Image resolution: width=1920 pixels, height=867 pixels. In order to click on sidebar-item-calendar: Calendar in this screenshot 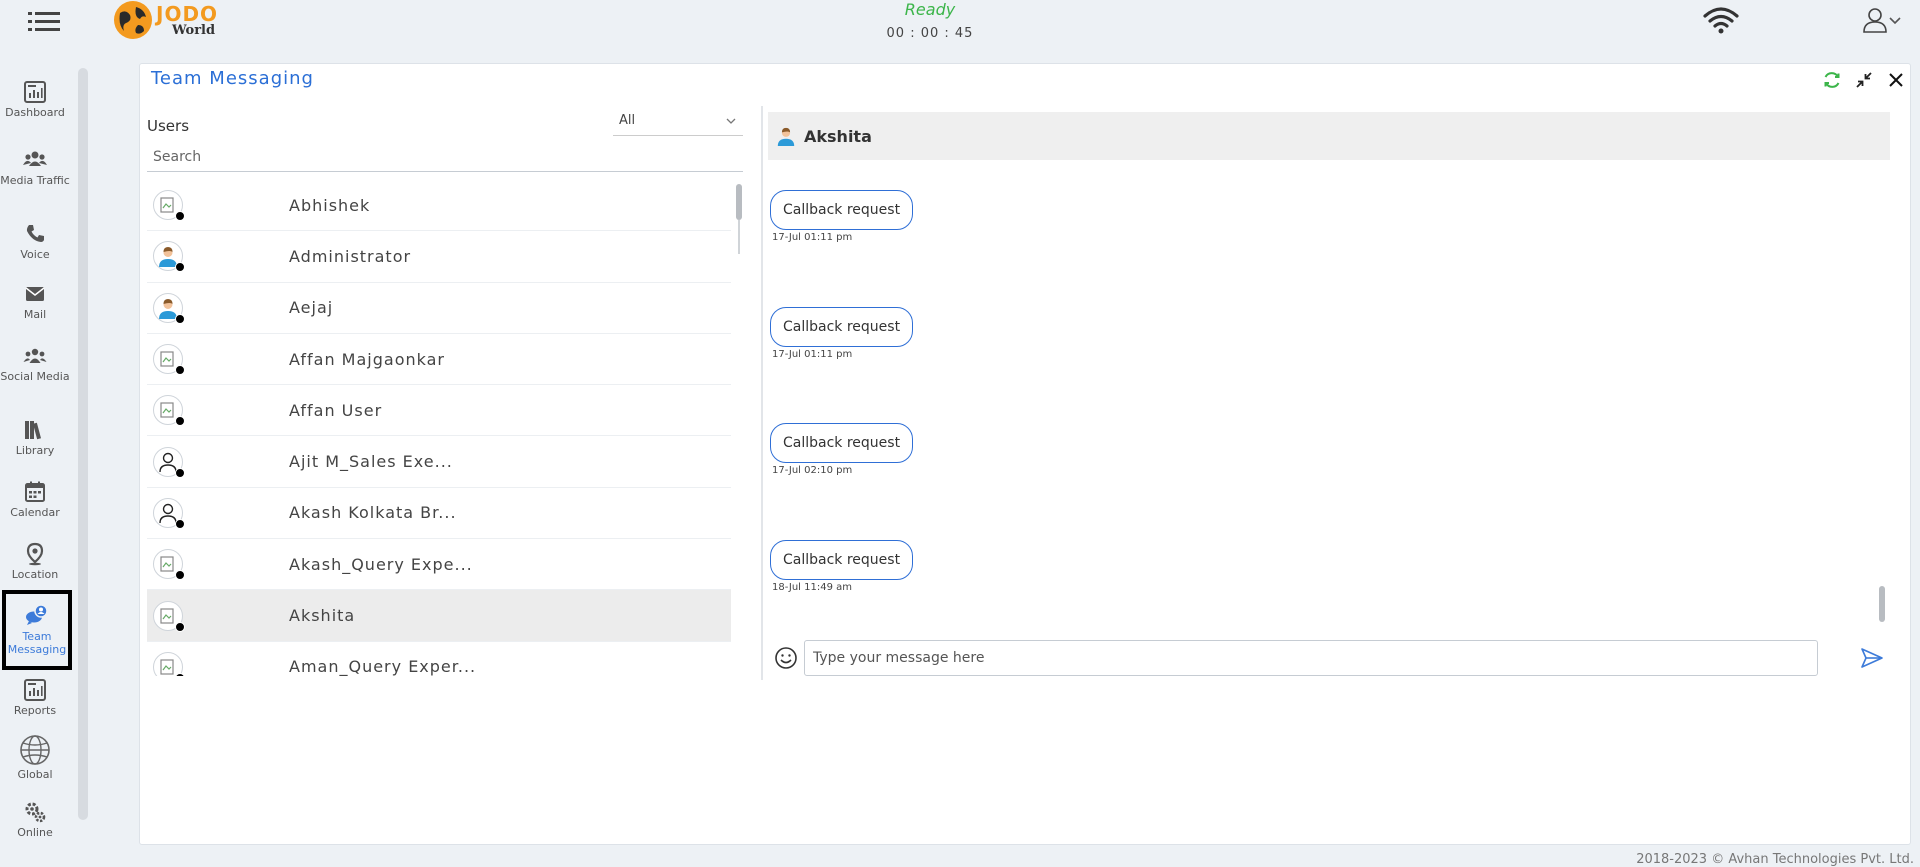, I will do `click(35, 510)`.